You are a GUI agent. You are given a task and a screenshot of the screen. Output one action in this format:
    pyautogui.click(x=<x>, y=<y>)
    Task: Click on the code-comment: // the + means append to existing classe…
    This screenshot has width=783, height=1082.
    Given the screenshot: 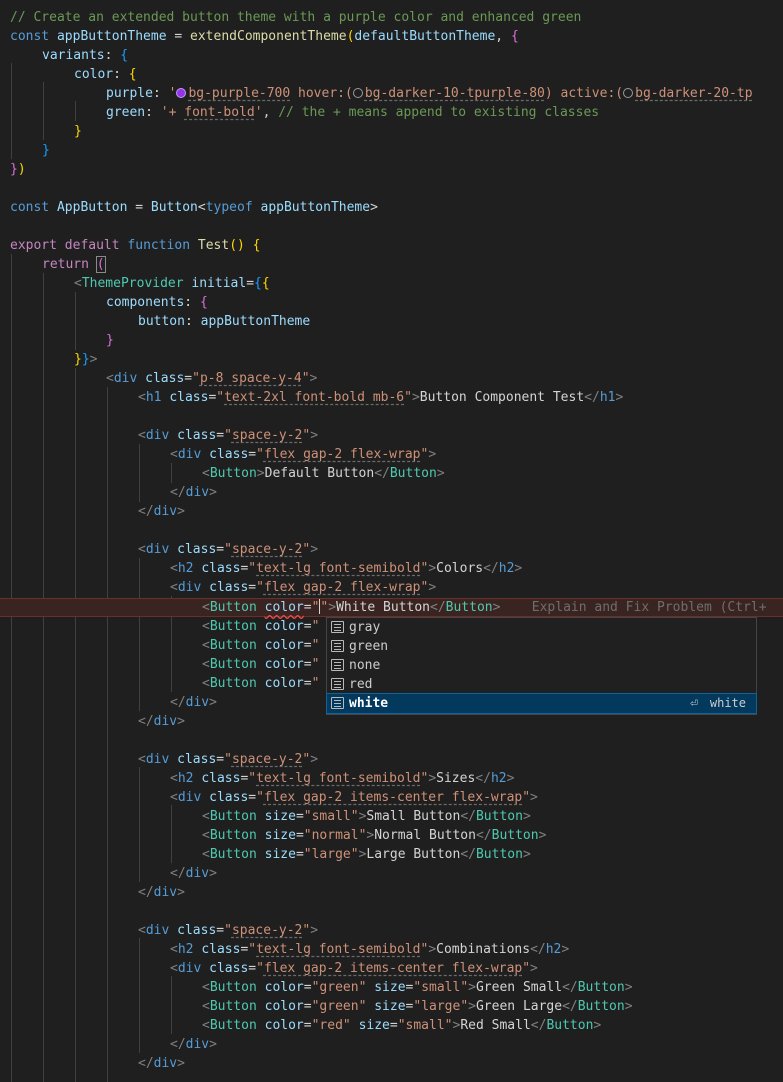 What is the action you would take?
    pyautogui.click(x=439, y=112)
    